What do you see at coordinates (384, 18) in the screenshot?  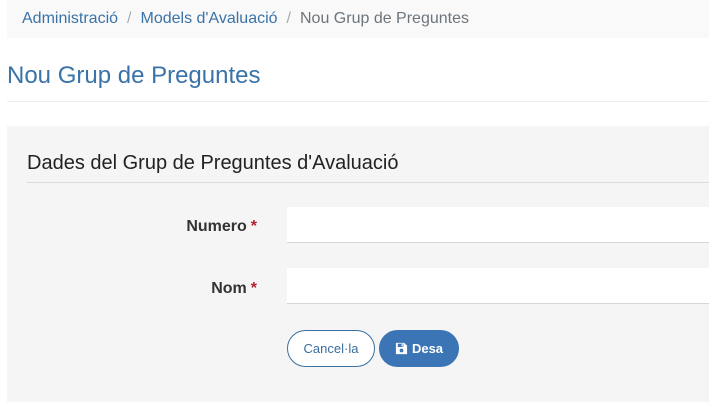 I see `breadcrumb-item-current: Nou Grup de Preguntes` at bounding box center [384, 18].